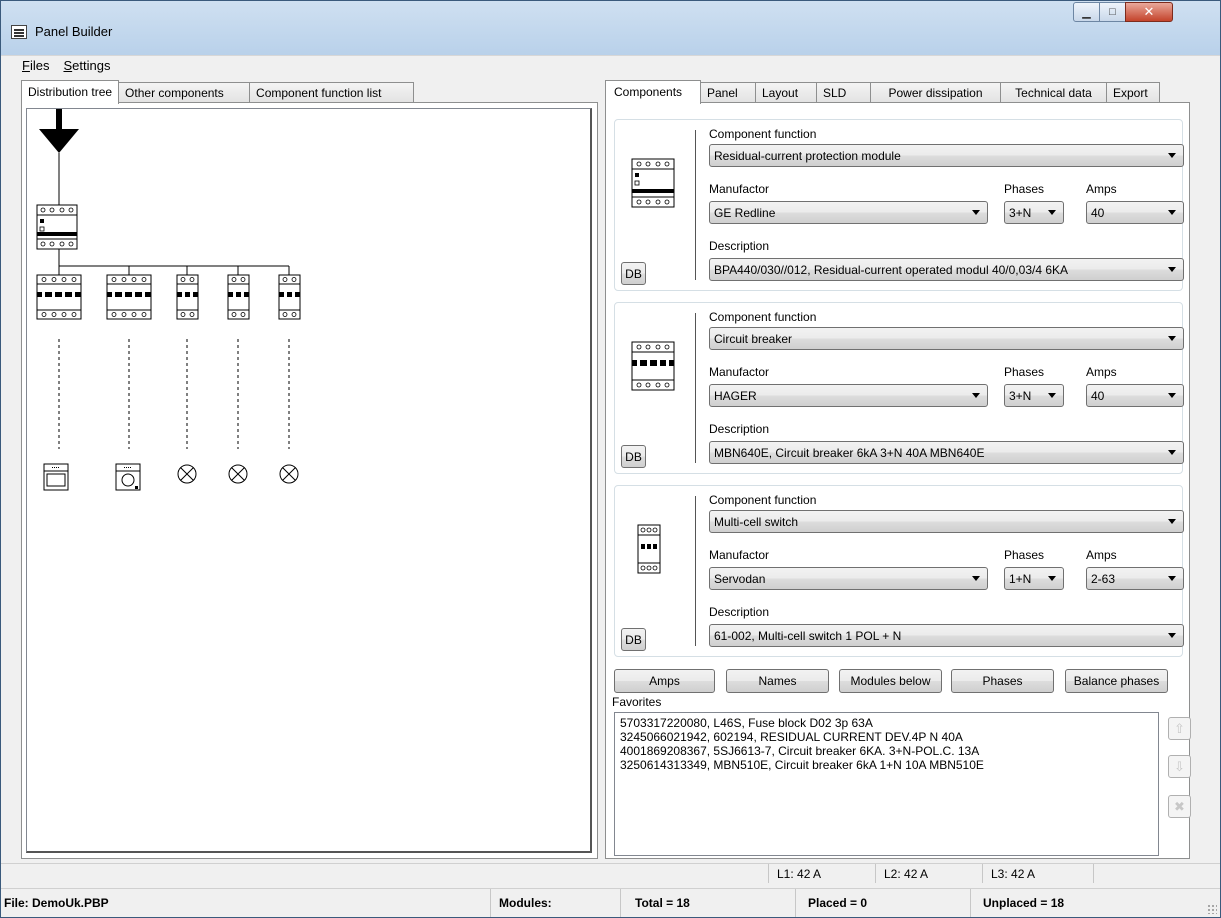 This screenshot has width=1221, height=918. What do you see at coordinates (946, 635) in the screenshot?
I see `description-select: 61-002, Multi-cell switch 1 POL + N` at bounding box center [946, 635].